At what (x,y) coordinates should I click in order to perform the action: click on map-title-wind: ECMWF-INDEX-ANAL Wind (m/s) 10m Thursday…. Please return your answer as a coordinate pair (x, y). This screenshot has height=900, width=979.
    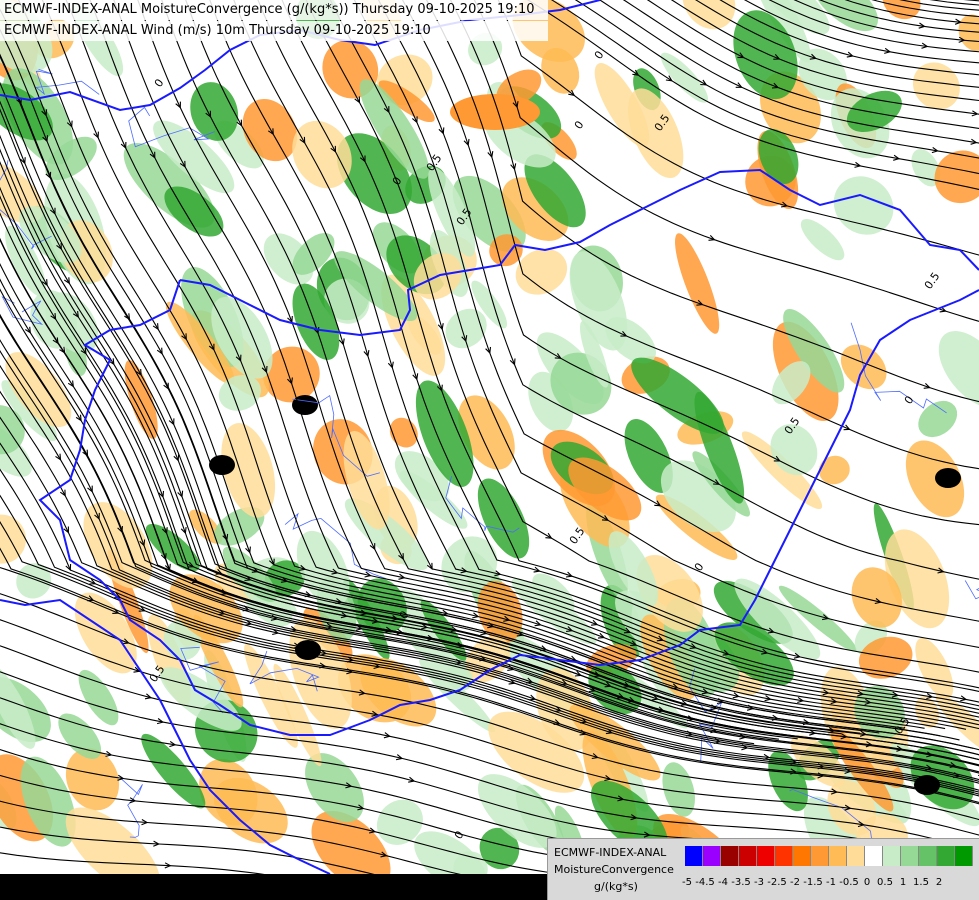
    Looking at the image, I should click on (274, 31).